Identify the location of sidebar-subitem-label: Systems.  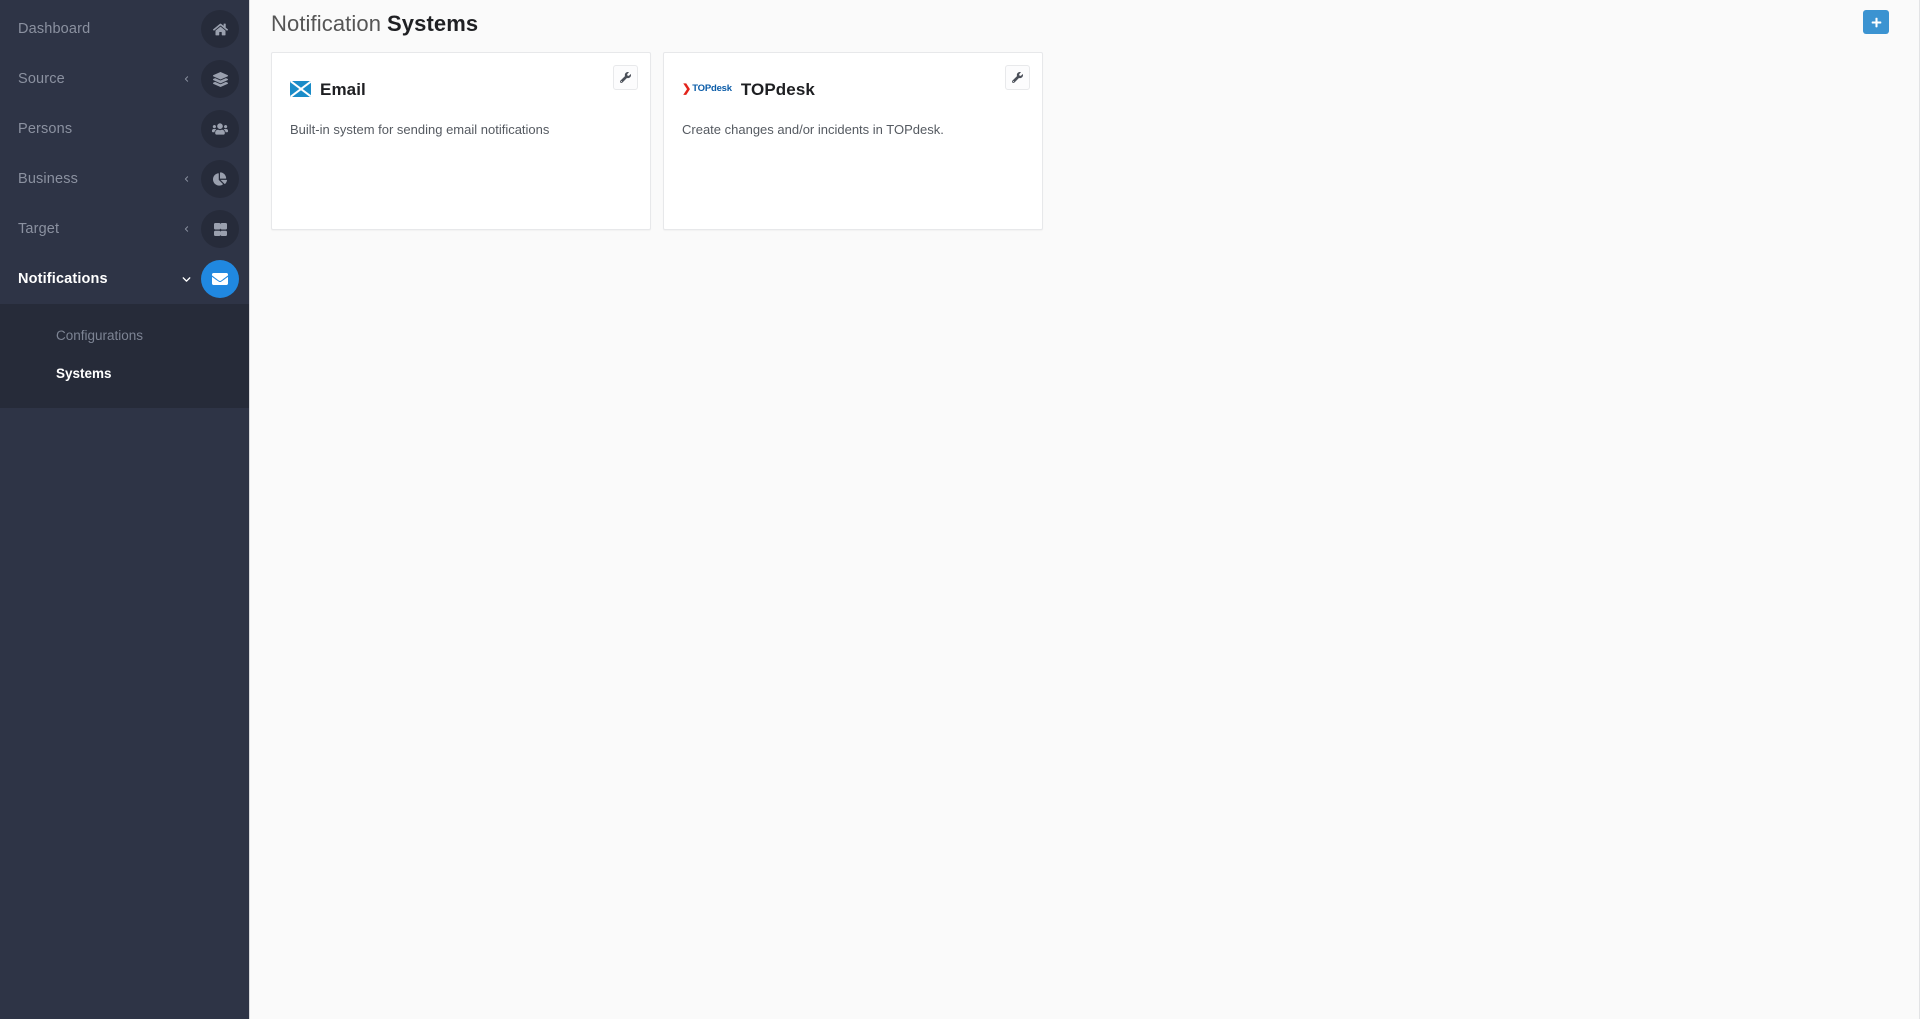
(84, 373).